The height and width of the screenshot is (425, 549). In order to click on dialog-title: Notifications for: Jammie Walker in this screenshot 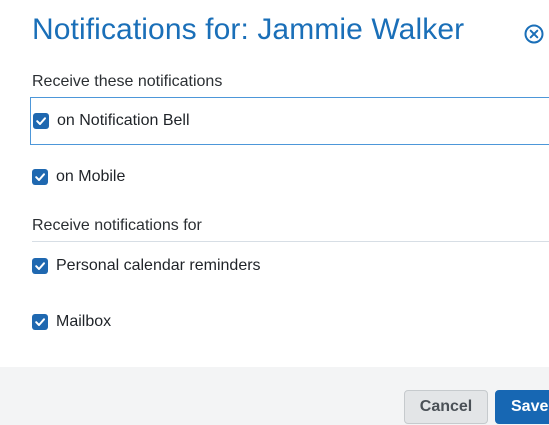, I will do `click(248, 29)`.